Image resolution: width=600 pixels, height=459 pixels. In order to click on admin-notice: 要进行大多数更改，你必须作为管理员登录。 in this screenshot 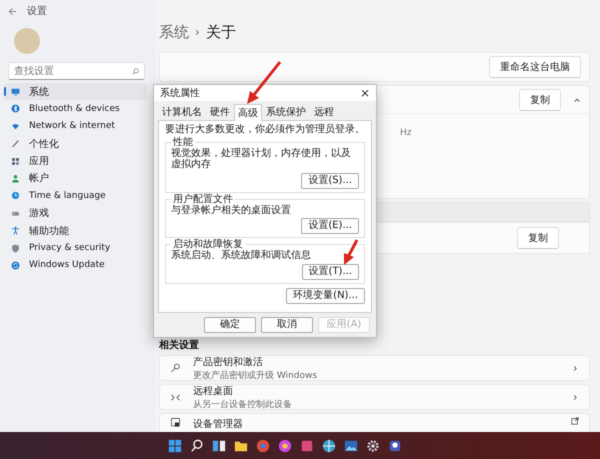, I will do `click(265, 130)`.